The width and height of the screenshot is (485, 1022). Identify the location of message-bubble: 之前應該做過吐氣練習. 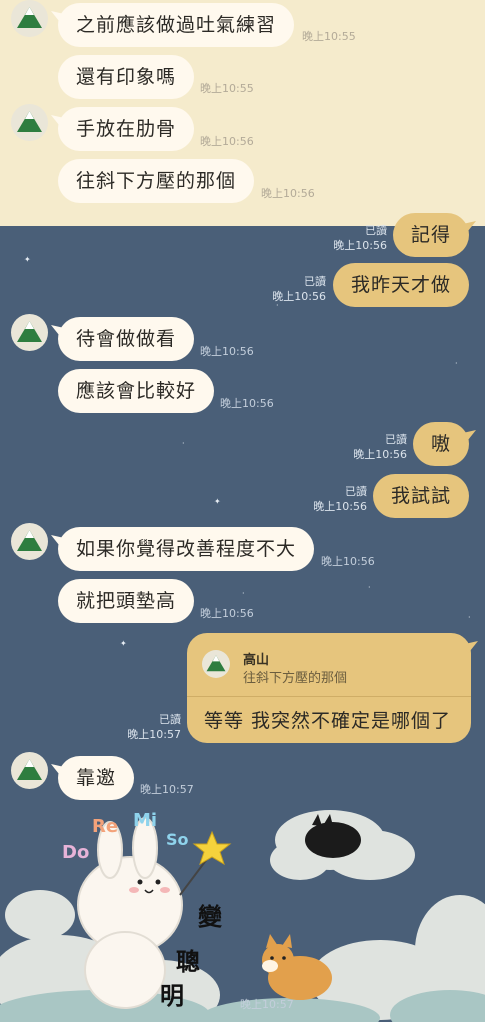
(176, 25).